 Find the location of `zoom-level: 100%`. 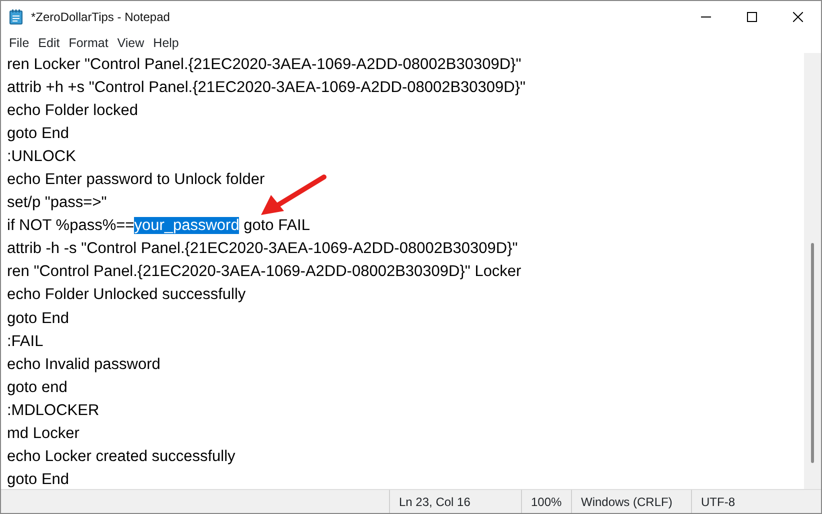

zoom-level: 100% is located at coordinates (546, 502).